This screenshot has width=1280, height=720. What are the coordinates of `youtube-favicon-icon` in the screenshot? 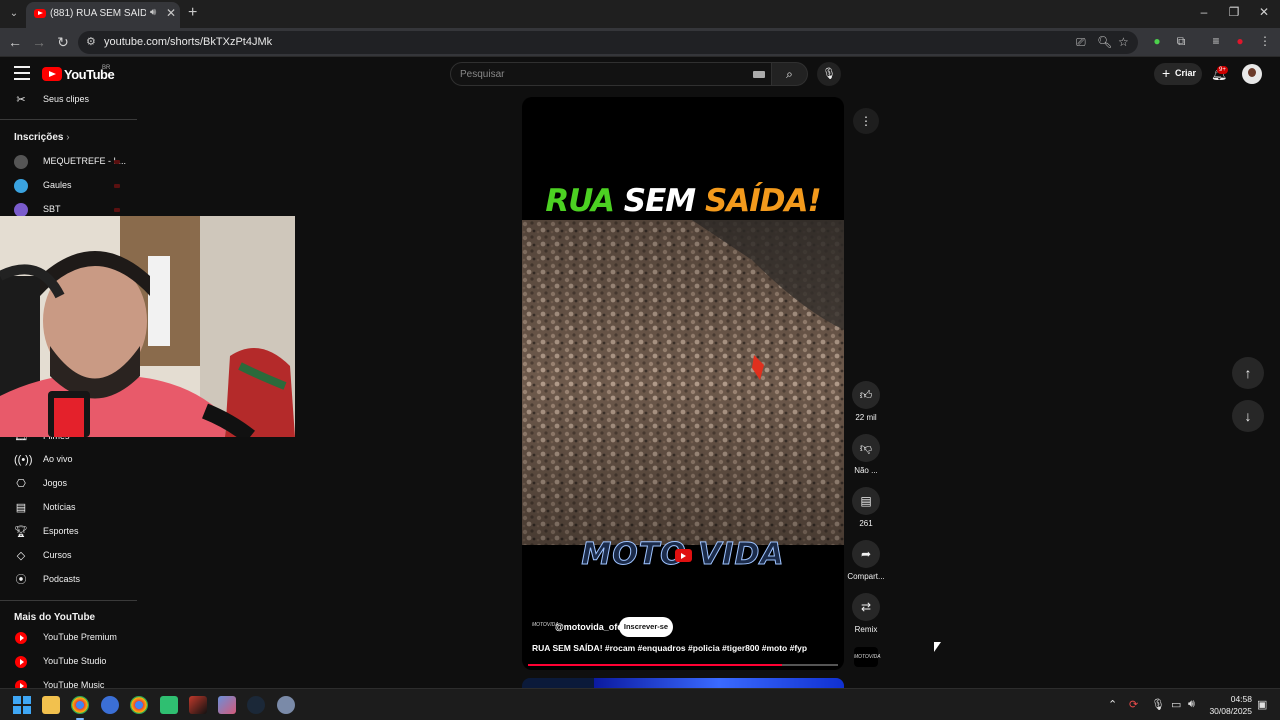 It's located at (40, 13).